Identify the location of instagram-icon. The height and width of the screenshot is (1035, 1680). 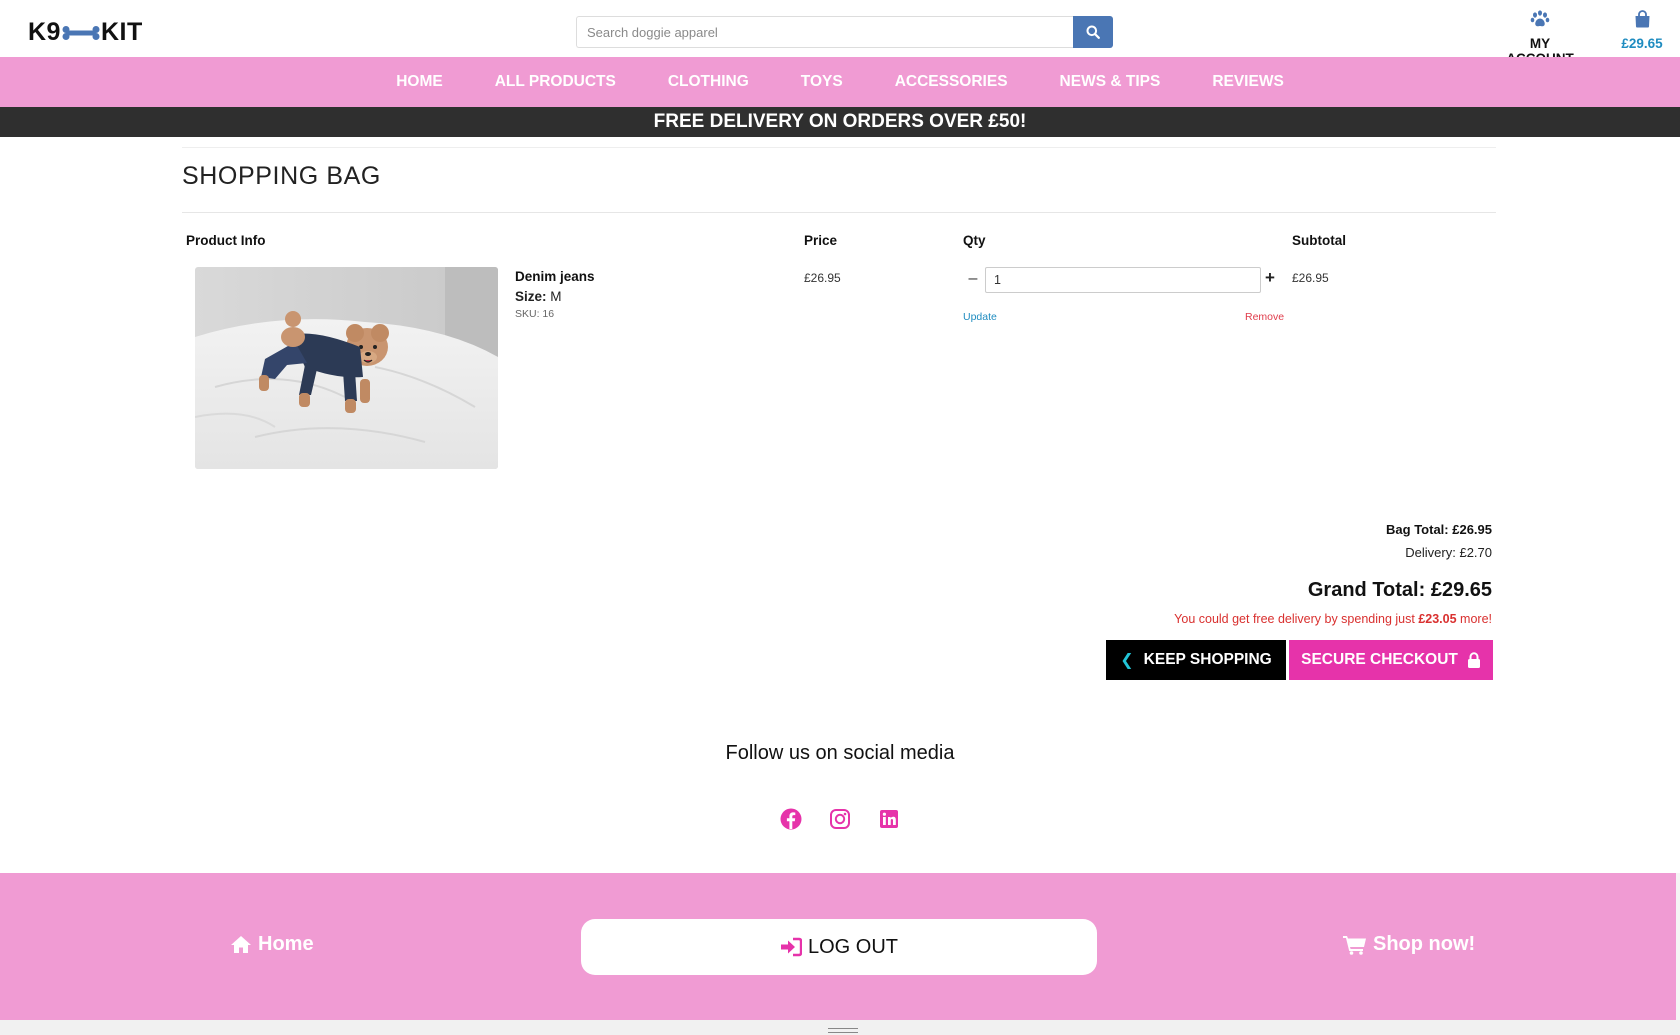
(840, 819).